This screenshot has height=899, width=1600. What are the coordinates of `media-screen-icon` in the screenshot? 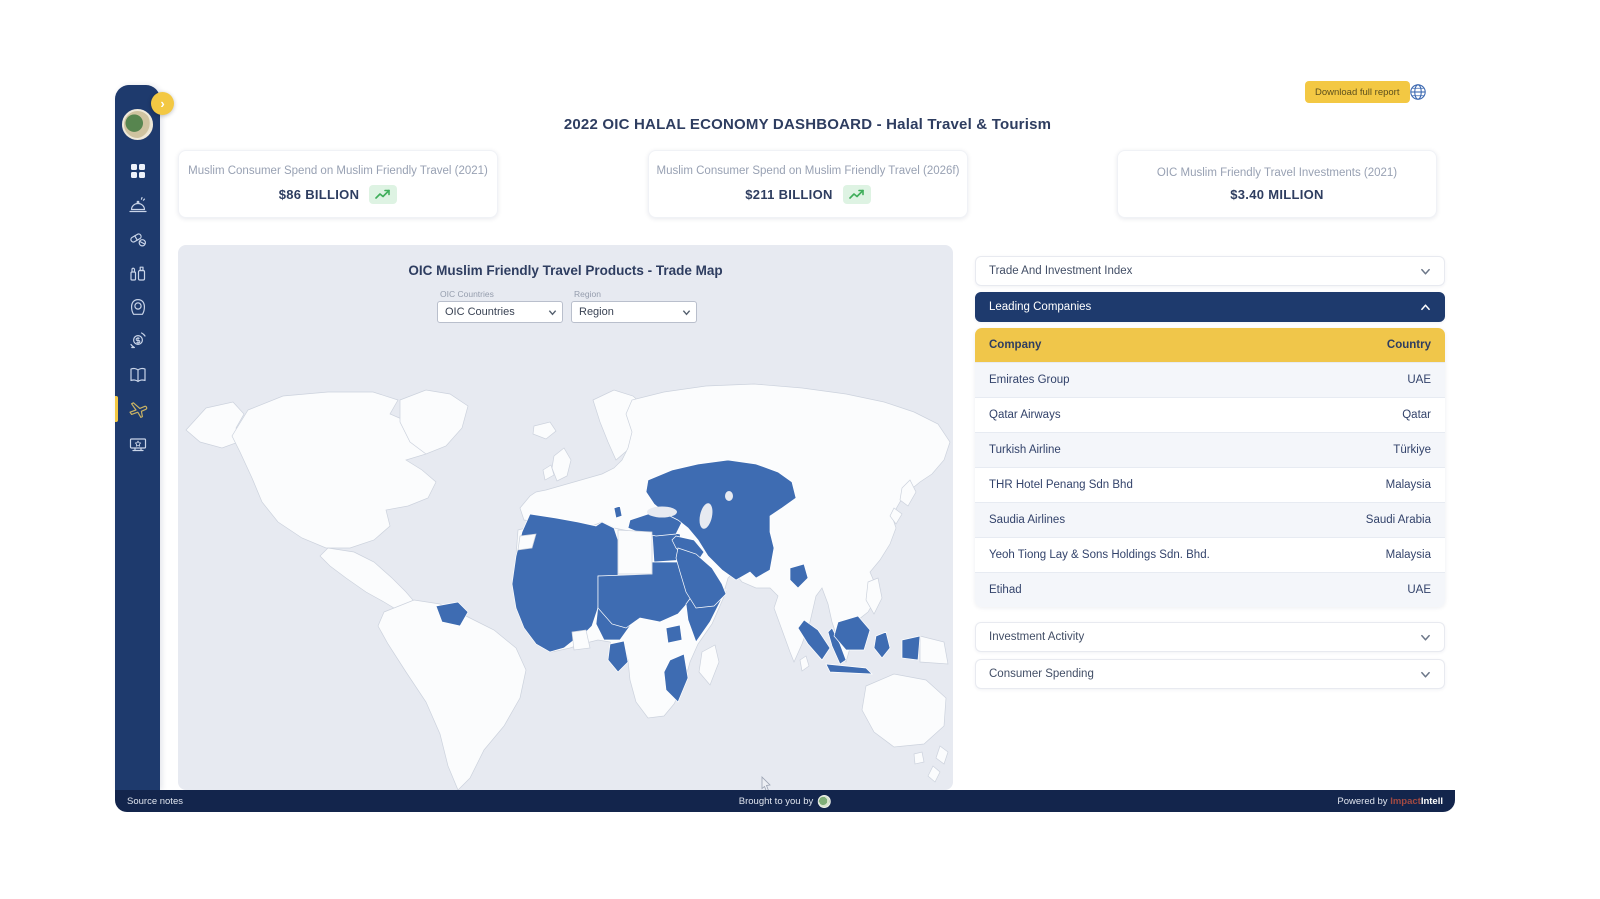 It's located at (137, 445).